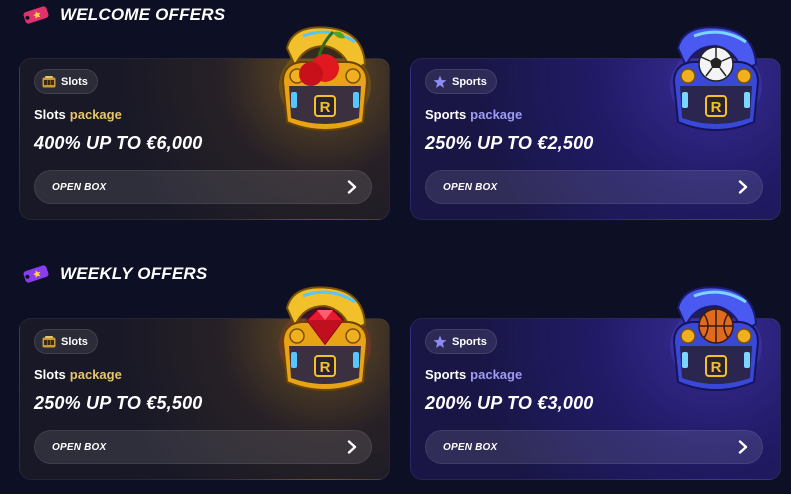 The height and width of the screenshot is (494, 791). I want to click on section-title: WELCOME OFFERS, so click(143, 14).